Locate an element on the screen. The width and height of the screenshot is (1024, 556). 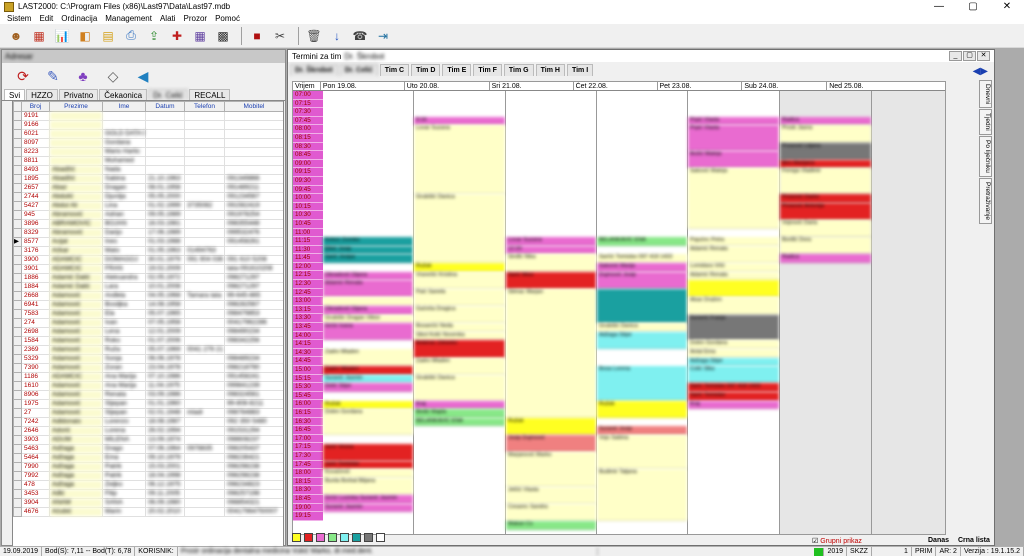
grid-cell: Adldonaio is located at coordinates (76, 422).